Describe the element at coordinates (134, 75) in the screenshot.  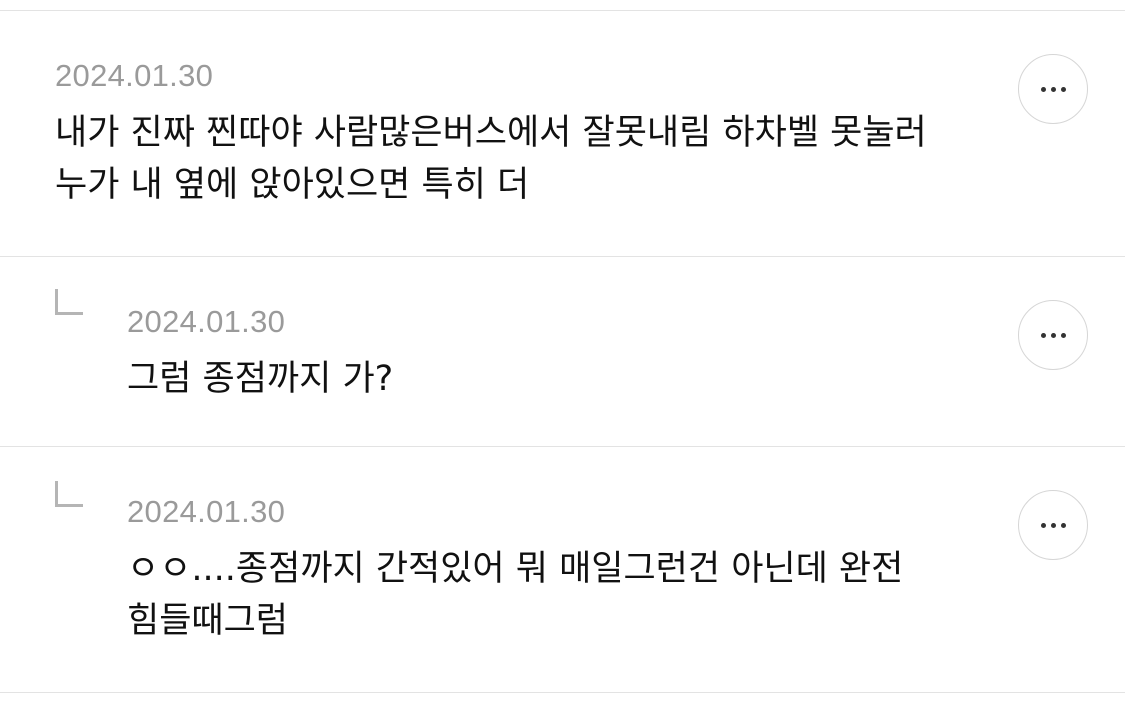
I see `comment-date: 2024.01.30` at that location.